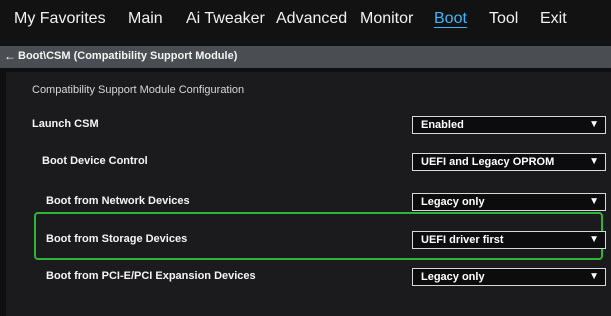 The image size is (611, 316). What do you see at coordinates (60, 19) in the screenshot?
I see `tab-my-favorites: My Favorites` at bounding box center [60, 19].